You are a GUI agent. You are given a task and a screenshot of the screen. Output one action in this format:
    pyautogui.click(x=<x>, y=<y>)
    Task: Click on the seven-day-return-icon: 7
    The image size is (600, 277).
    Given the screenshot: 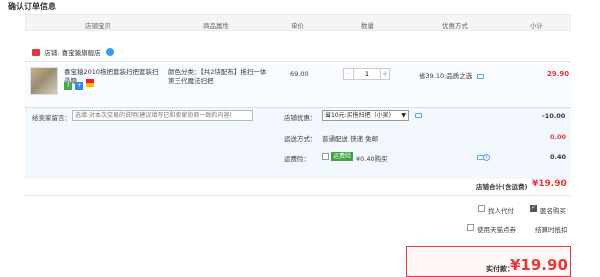 What is the action you would take?
    pyautogui.click(x=68, y=86)
    